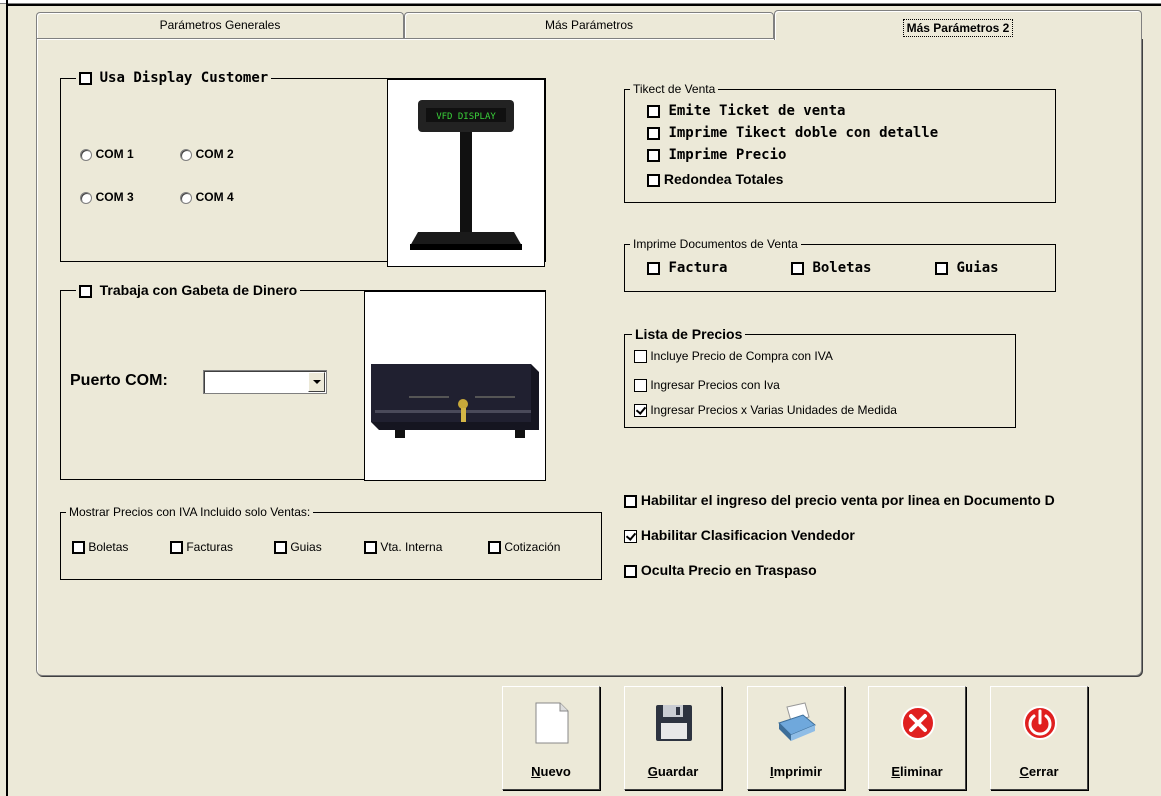 The height and width of the screenshot is (796, 1161). Describe the element at coordinates (689, 334) in the screenshot. I see `lista-precios-legend: Lista de Precios` at that location.